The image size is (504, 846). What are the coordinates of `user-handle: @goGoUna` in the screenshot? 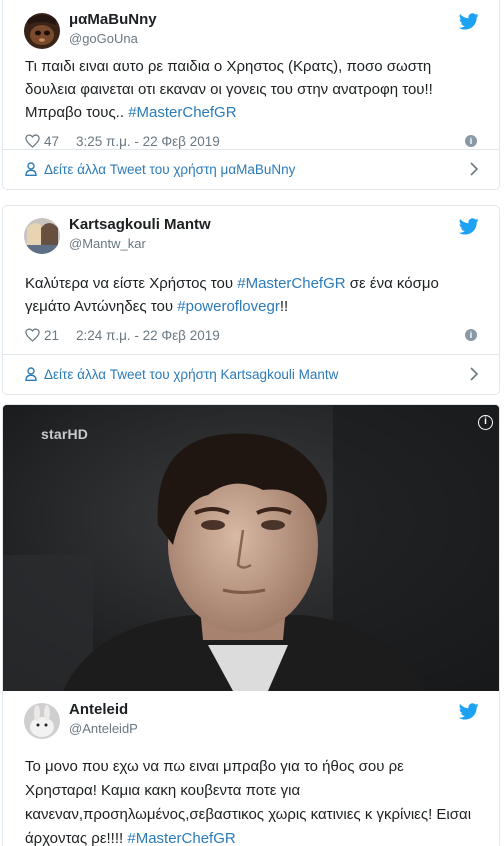 It's located at (103, 38).